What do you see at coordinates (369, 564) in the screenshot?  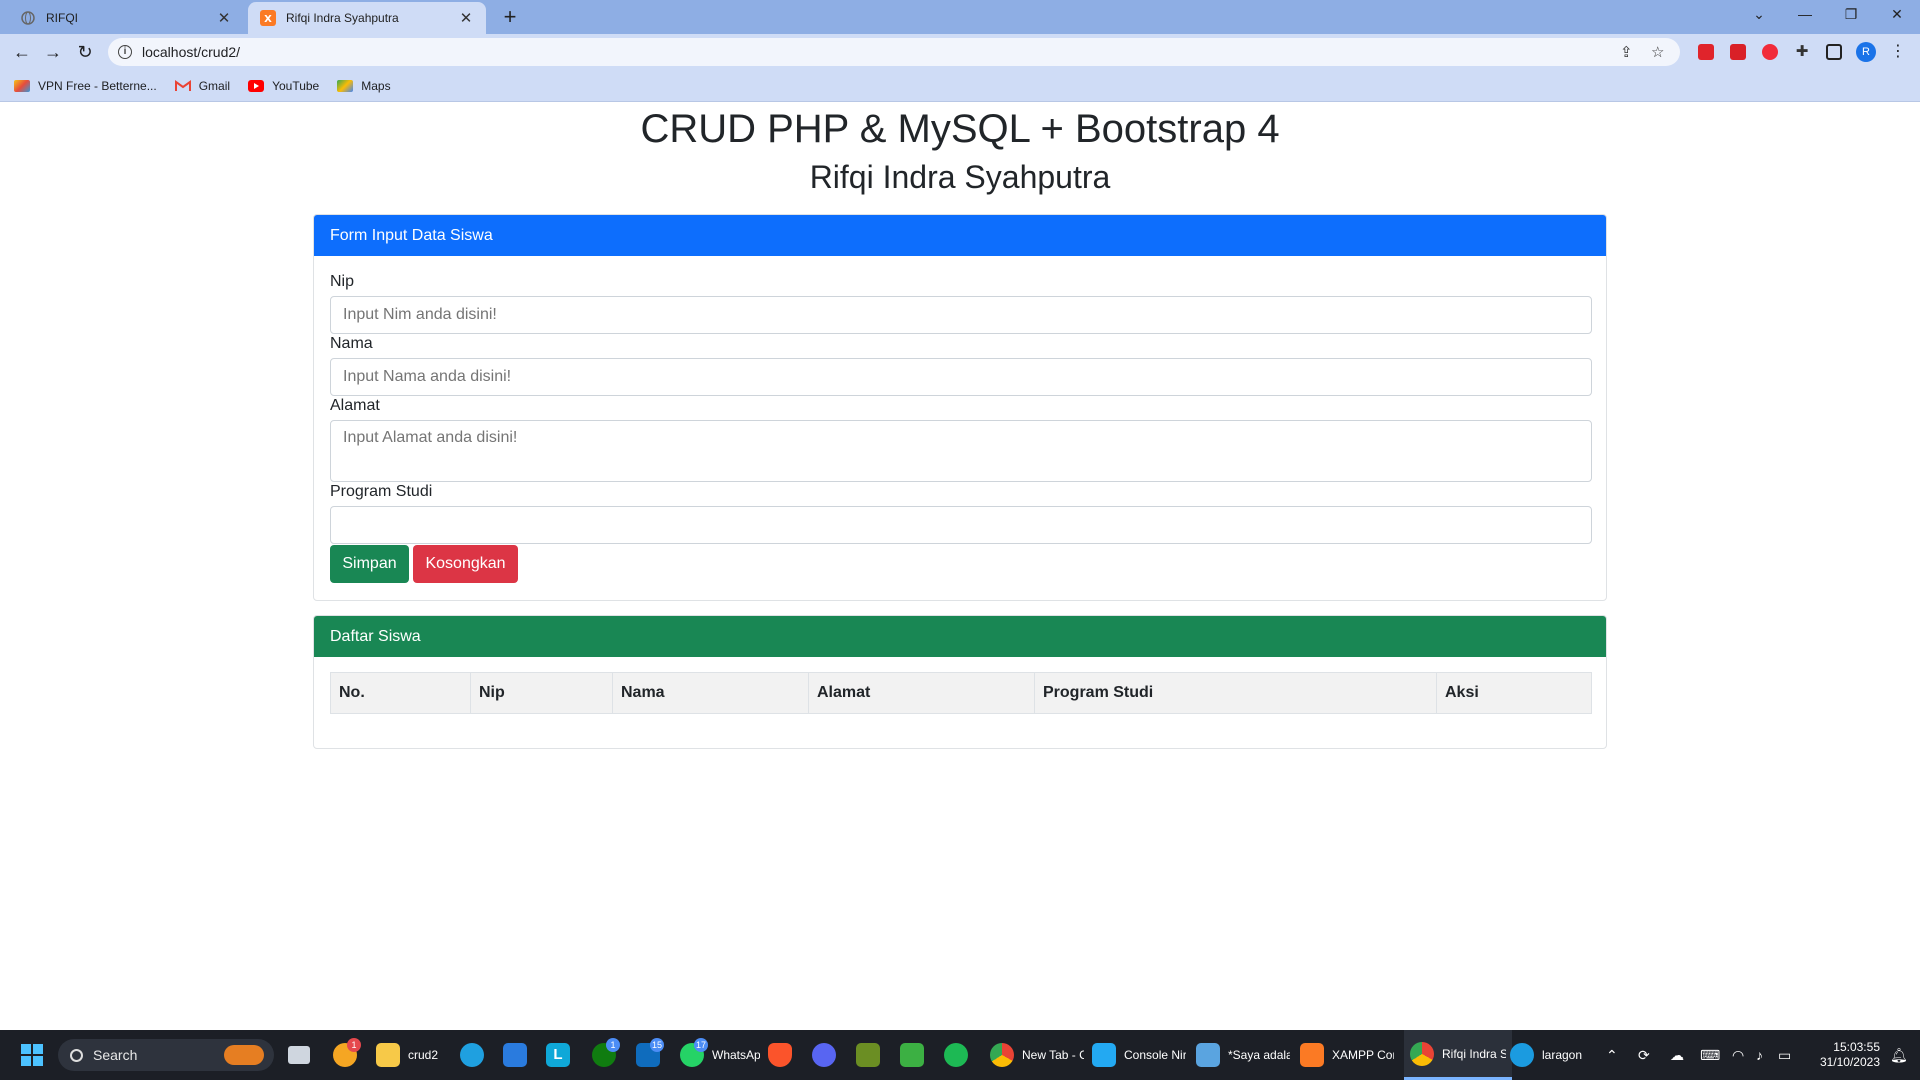 I see `simpan-button: Simpan` at bounding box center [369, 564].